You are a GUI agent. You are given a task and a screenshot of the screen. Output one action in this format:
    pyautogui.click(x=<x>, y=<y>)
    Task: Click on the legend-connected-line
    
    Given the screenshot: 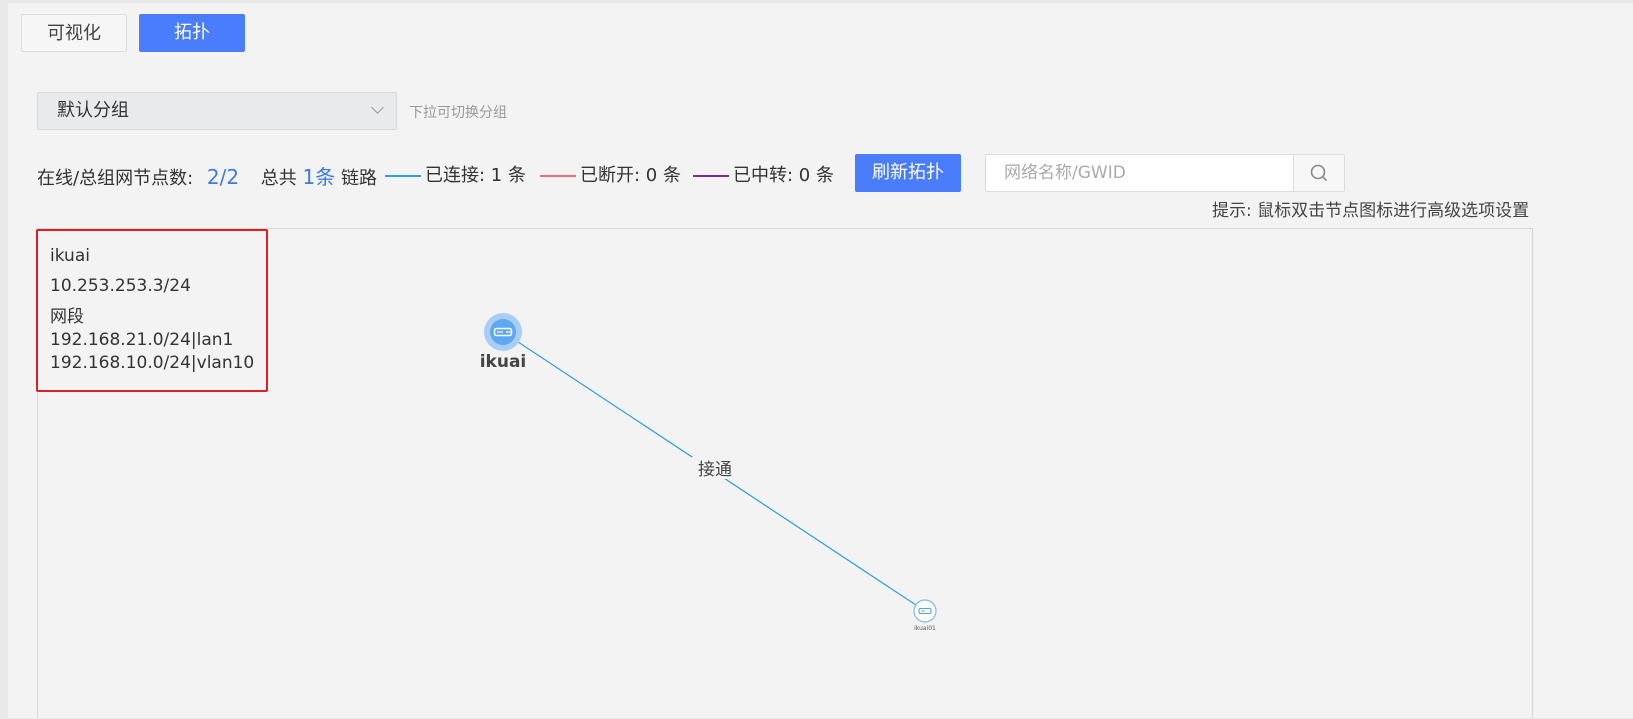 What is the action you would take?
    pyautogui.click(x=403, y=176)
    